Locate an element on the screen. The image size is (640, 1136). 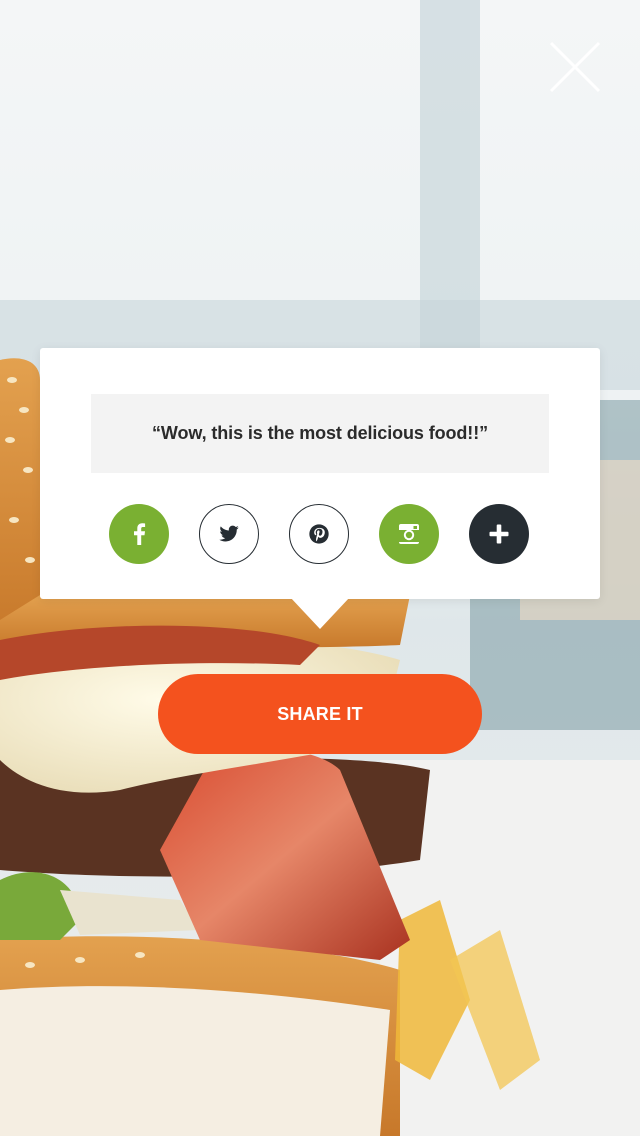
instagram-button is located at coordinates (409, 534).